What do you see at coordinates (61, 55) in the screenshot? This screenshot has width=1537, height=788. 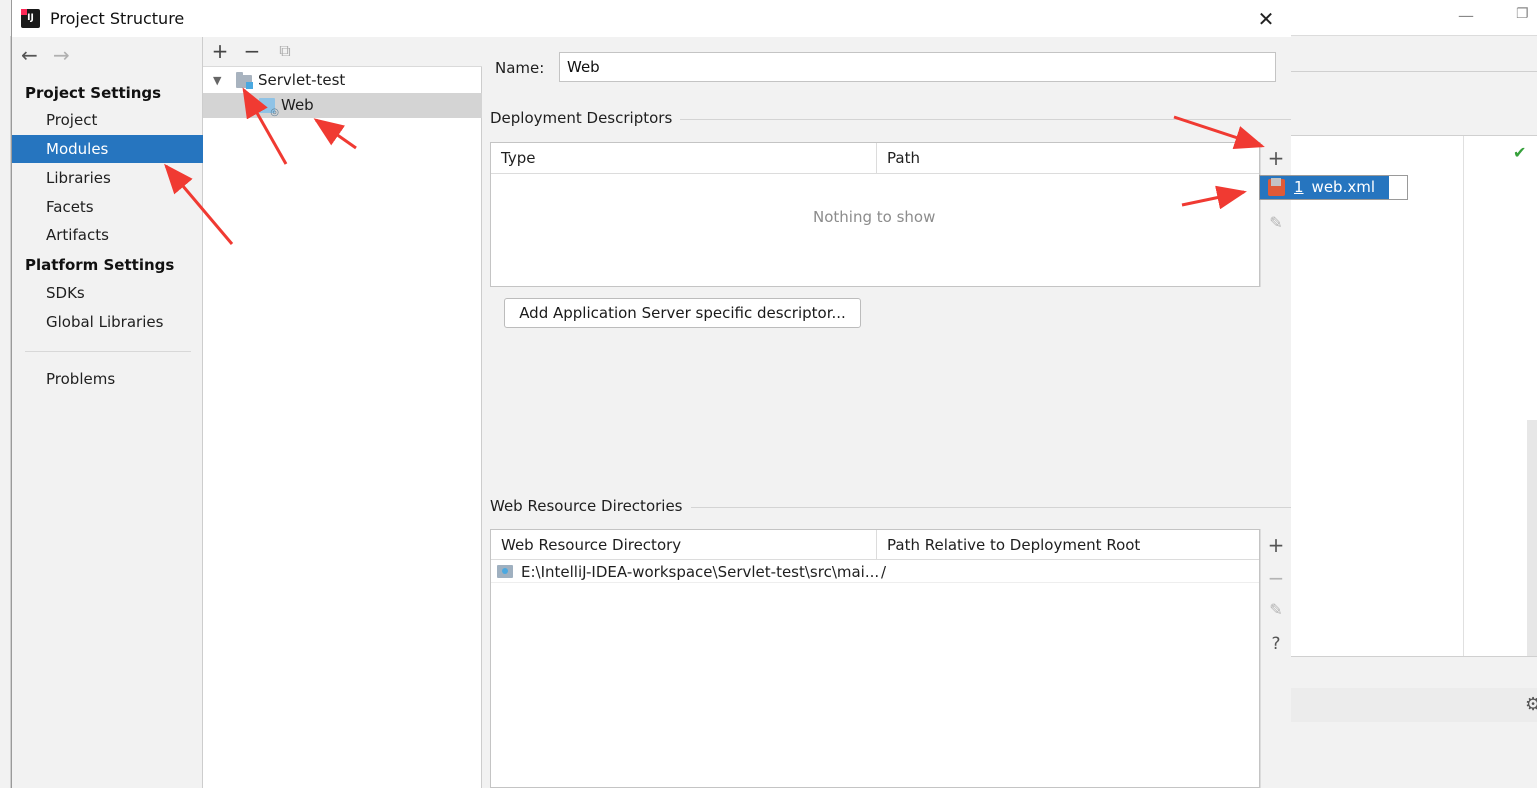 I see `forward-arrow-icon: →` at bounding box center [61, 55].